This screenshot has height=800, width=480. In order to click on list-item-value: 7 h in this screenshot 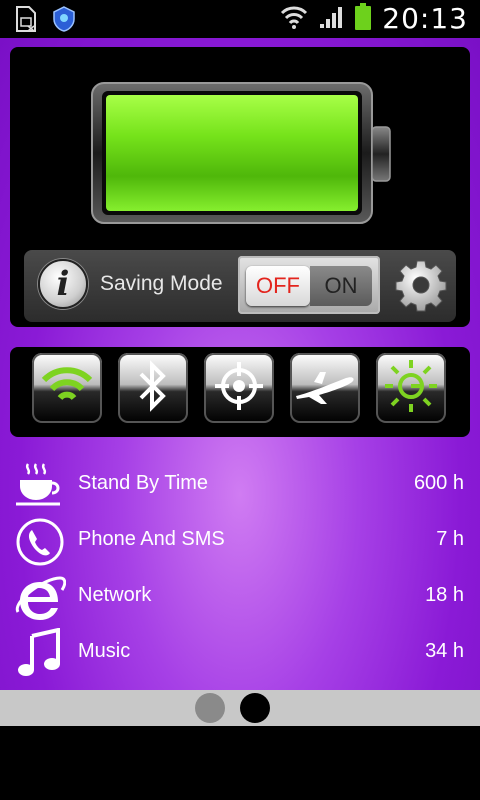, I will do `click(450, 539)`.